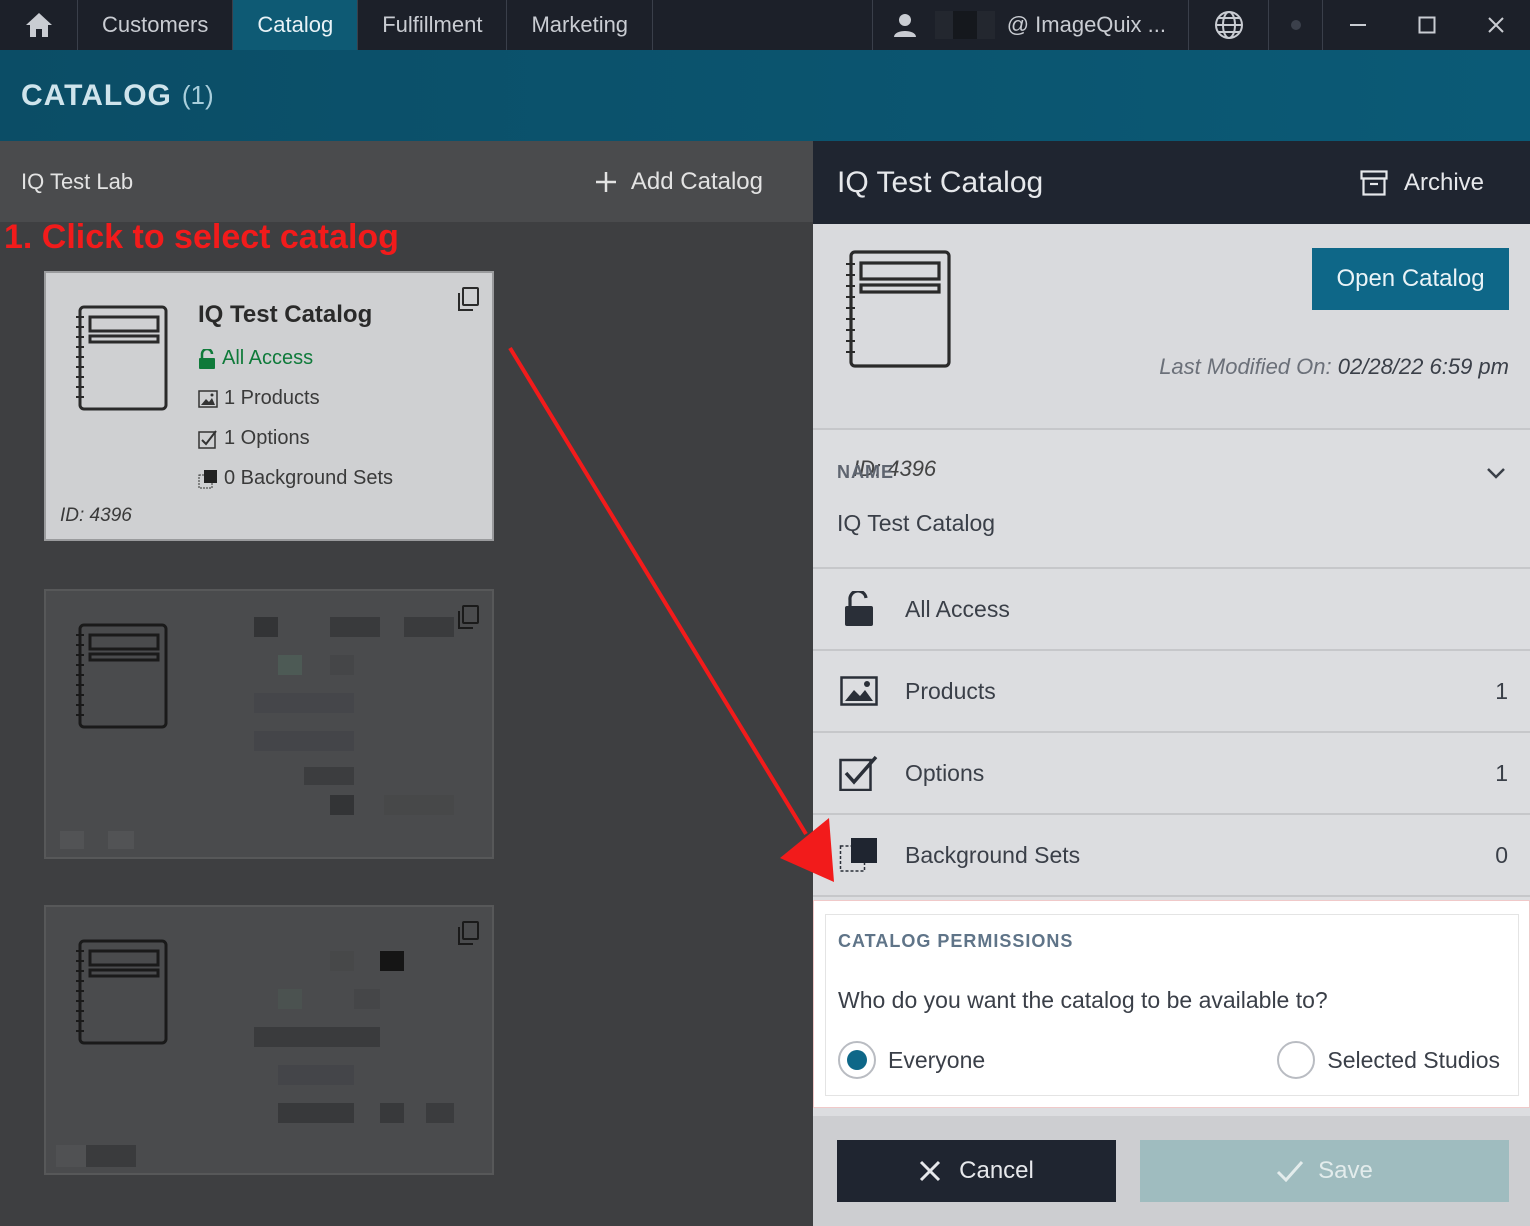 The image size is (1530, 1226). Describe the element at coordinates (945, 772) in the screenshot. I see `options-label: Options` at that location.